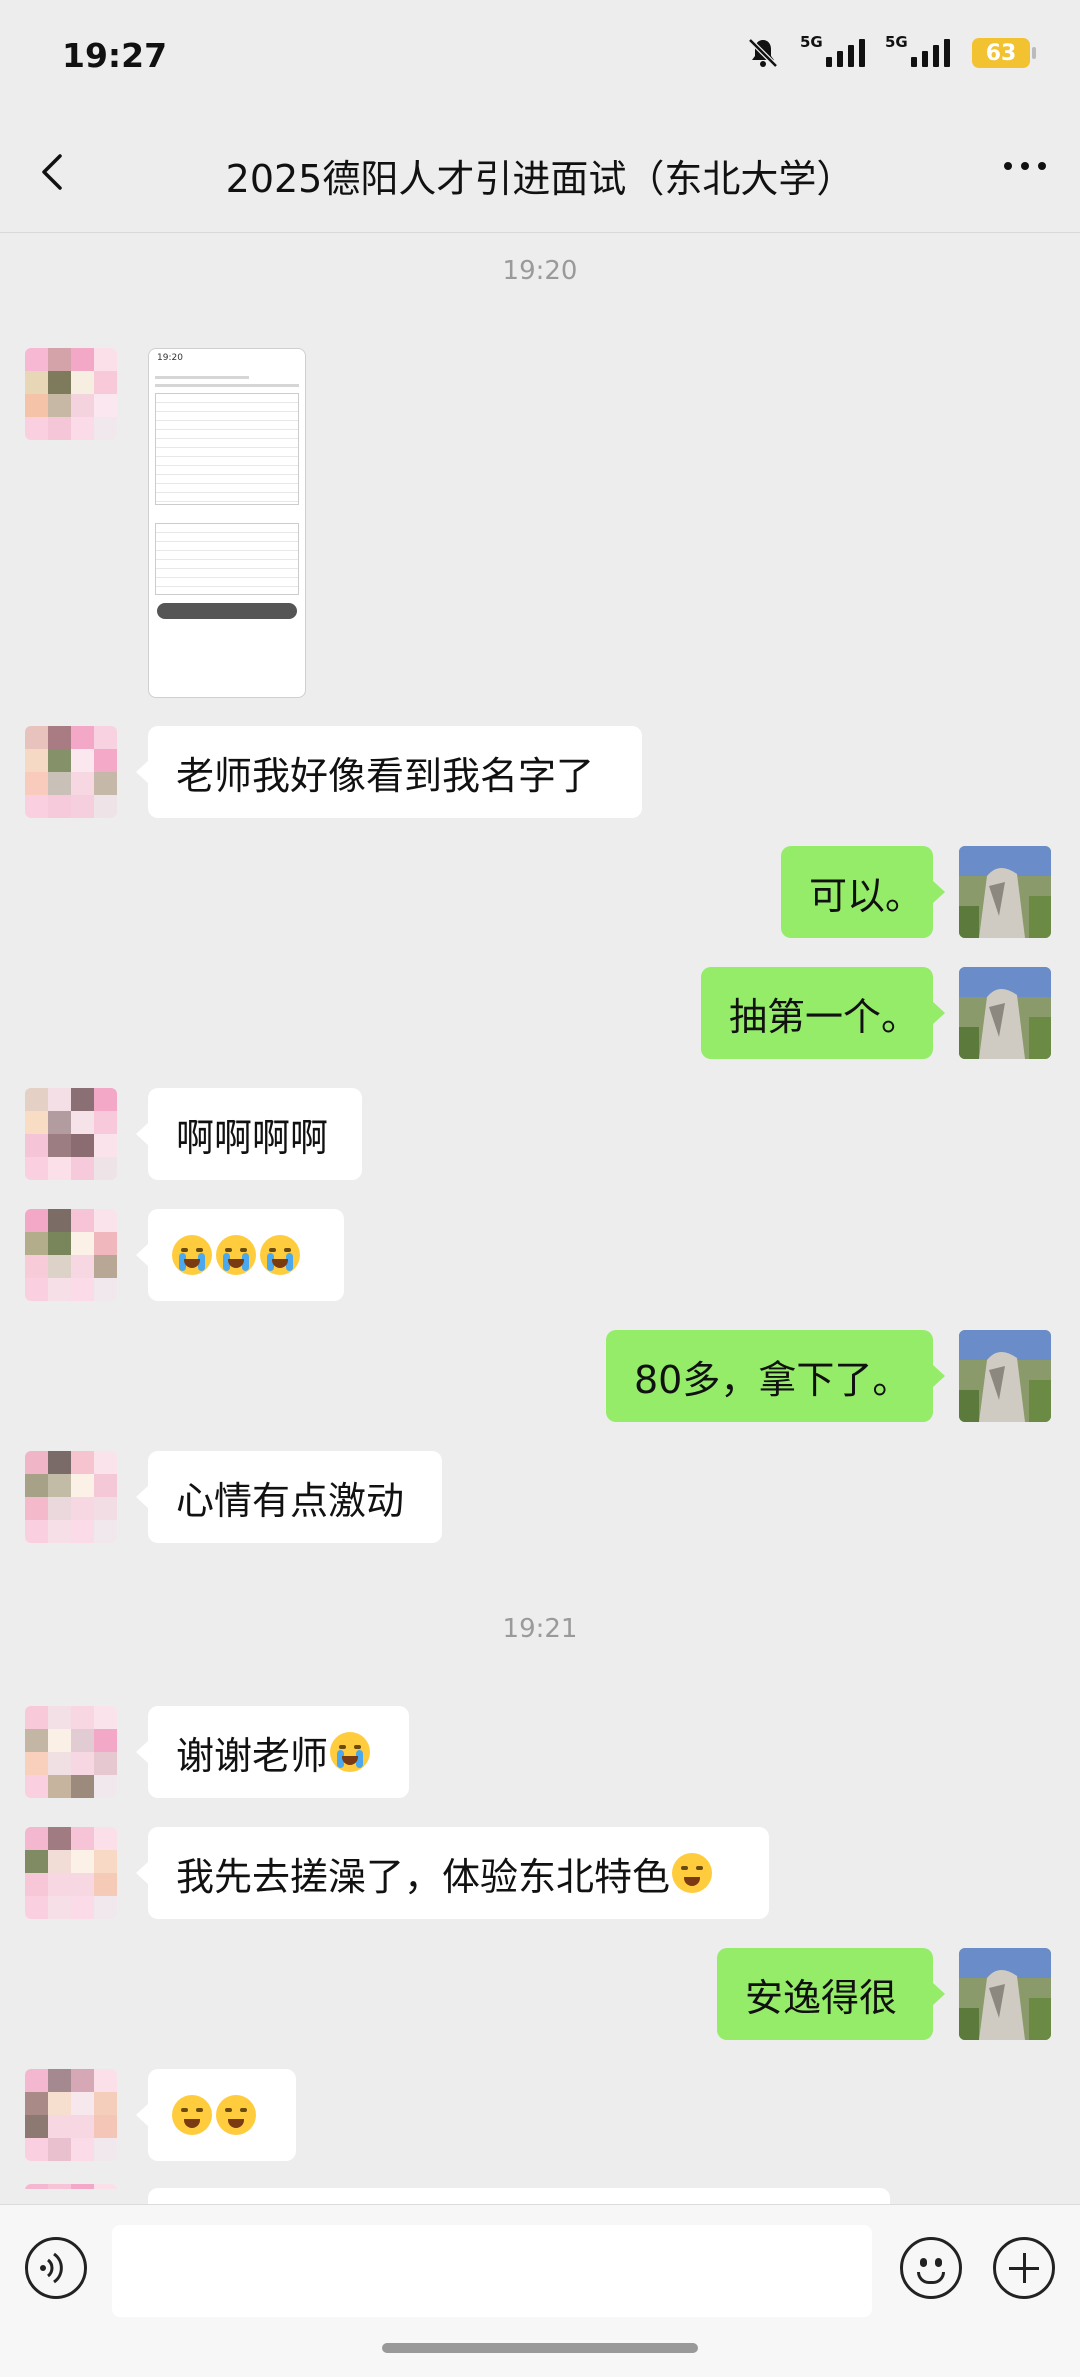  What do you see at coordinates (54, 172) in the screenshot?
I see `back-arrow-icon` at bounding box center [54, 172].